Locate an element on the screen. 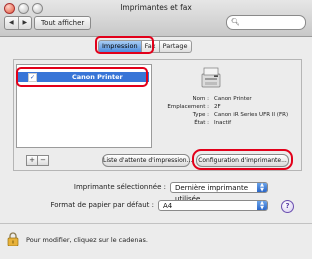 Image resolution: width=320 pixels, height=259 pixels. info-type-value: Canon iR Series UFR II (FR) is located at coordinates (251, 115).